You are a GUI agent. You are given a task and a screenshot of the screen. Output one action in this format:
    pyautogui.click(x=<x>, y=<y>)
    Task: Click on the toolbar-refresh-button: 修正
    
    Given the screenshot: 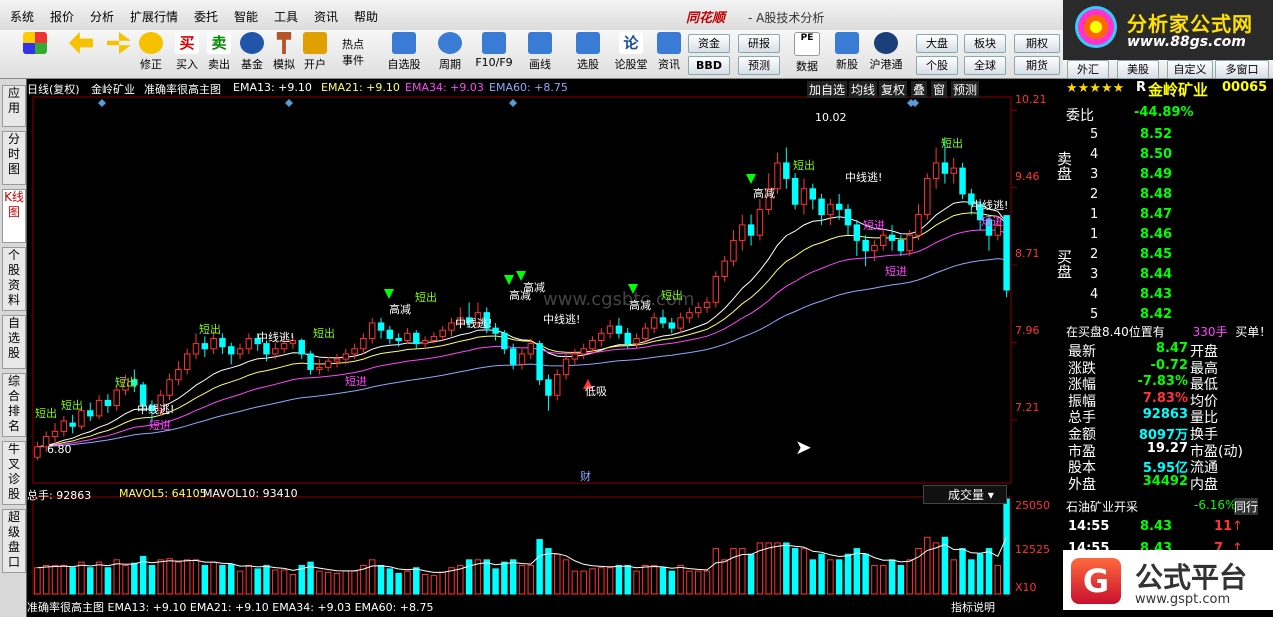 What is the action you would take?
    pyautogui.click(x=151, y=52)
    